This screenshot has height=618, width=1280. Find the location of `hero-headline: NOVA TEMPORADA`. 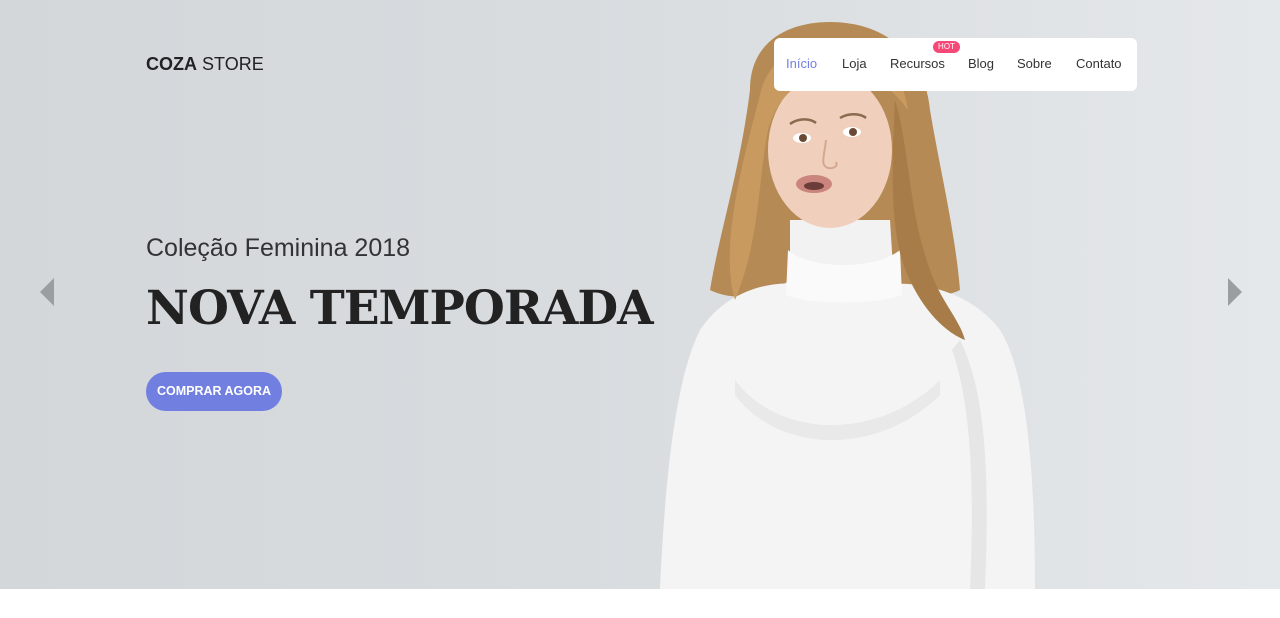

hero-headline: NOVA TEMPORADA is located at coordinates (400, 308).